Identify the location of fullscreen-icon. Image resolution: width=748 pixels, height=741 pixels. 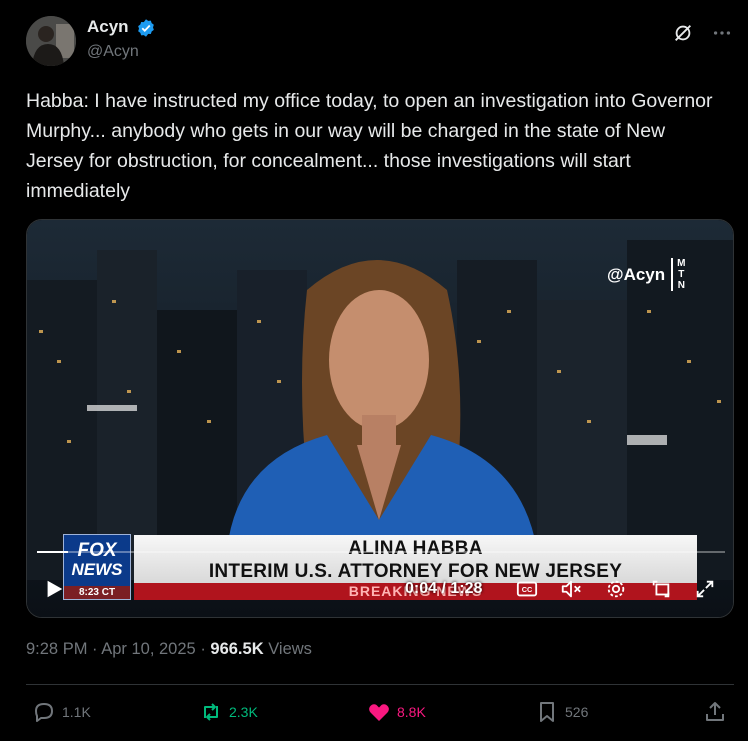
(705, 589).